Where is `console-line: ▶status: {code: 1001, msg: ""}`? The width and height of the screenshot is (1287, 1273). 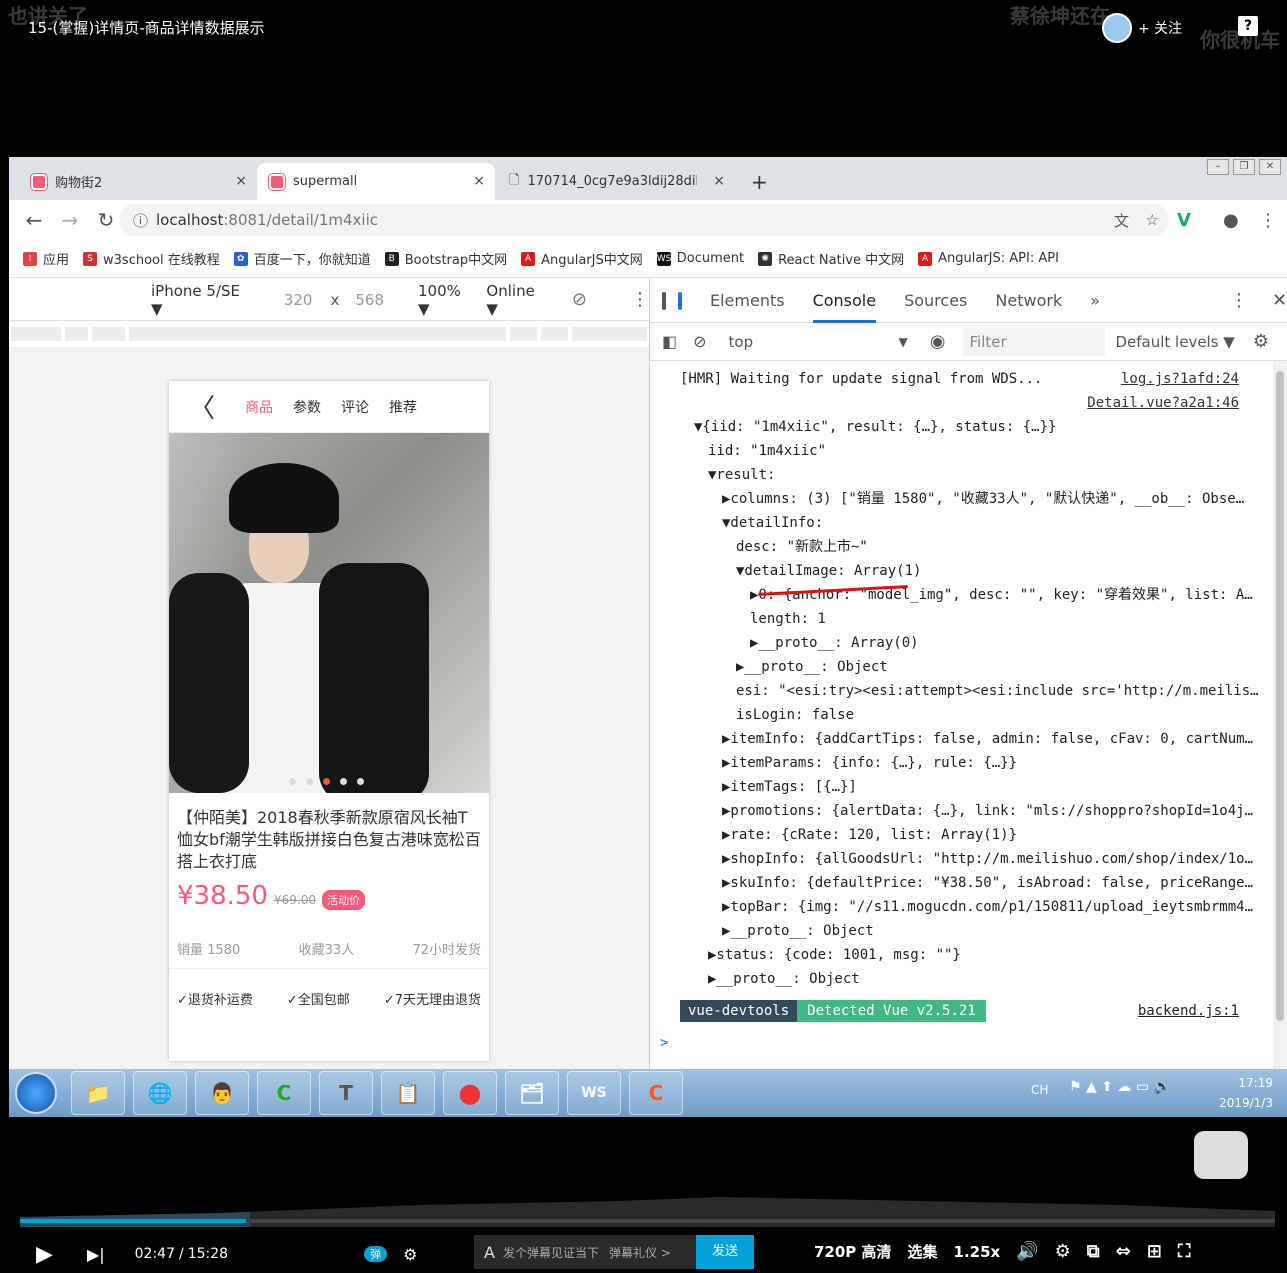 console-line: ▶status: {code: 1001, msg: ""} is located at coordinates (968, 955).